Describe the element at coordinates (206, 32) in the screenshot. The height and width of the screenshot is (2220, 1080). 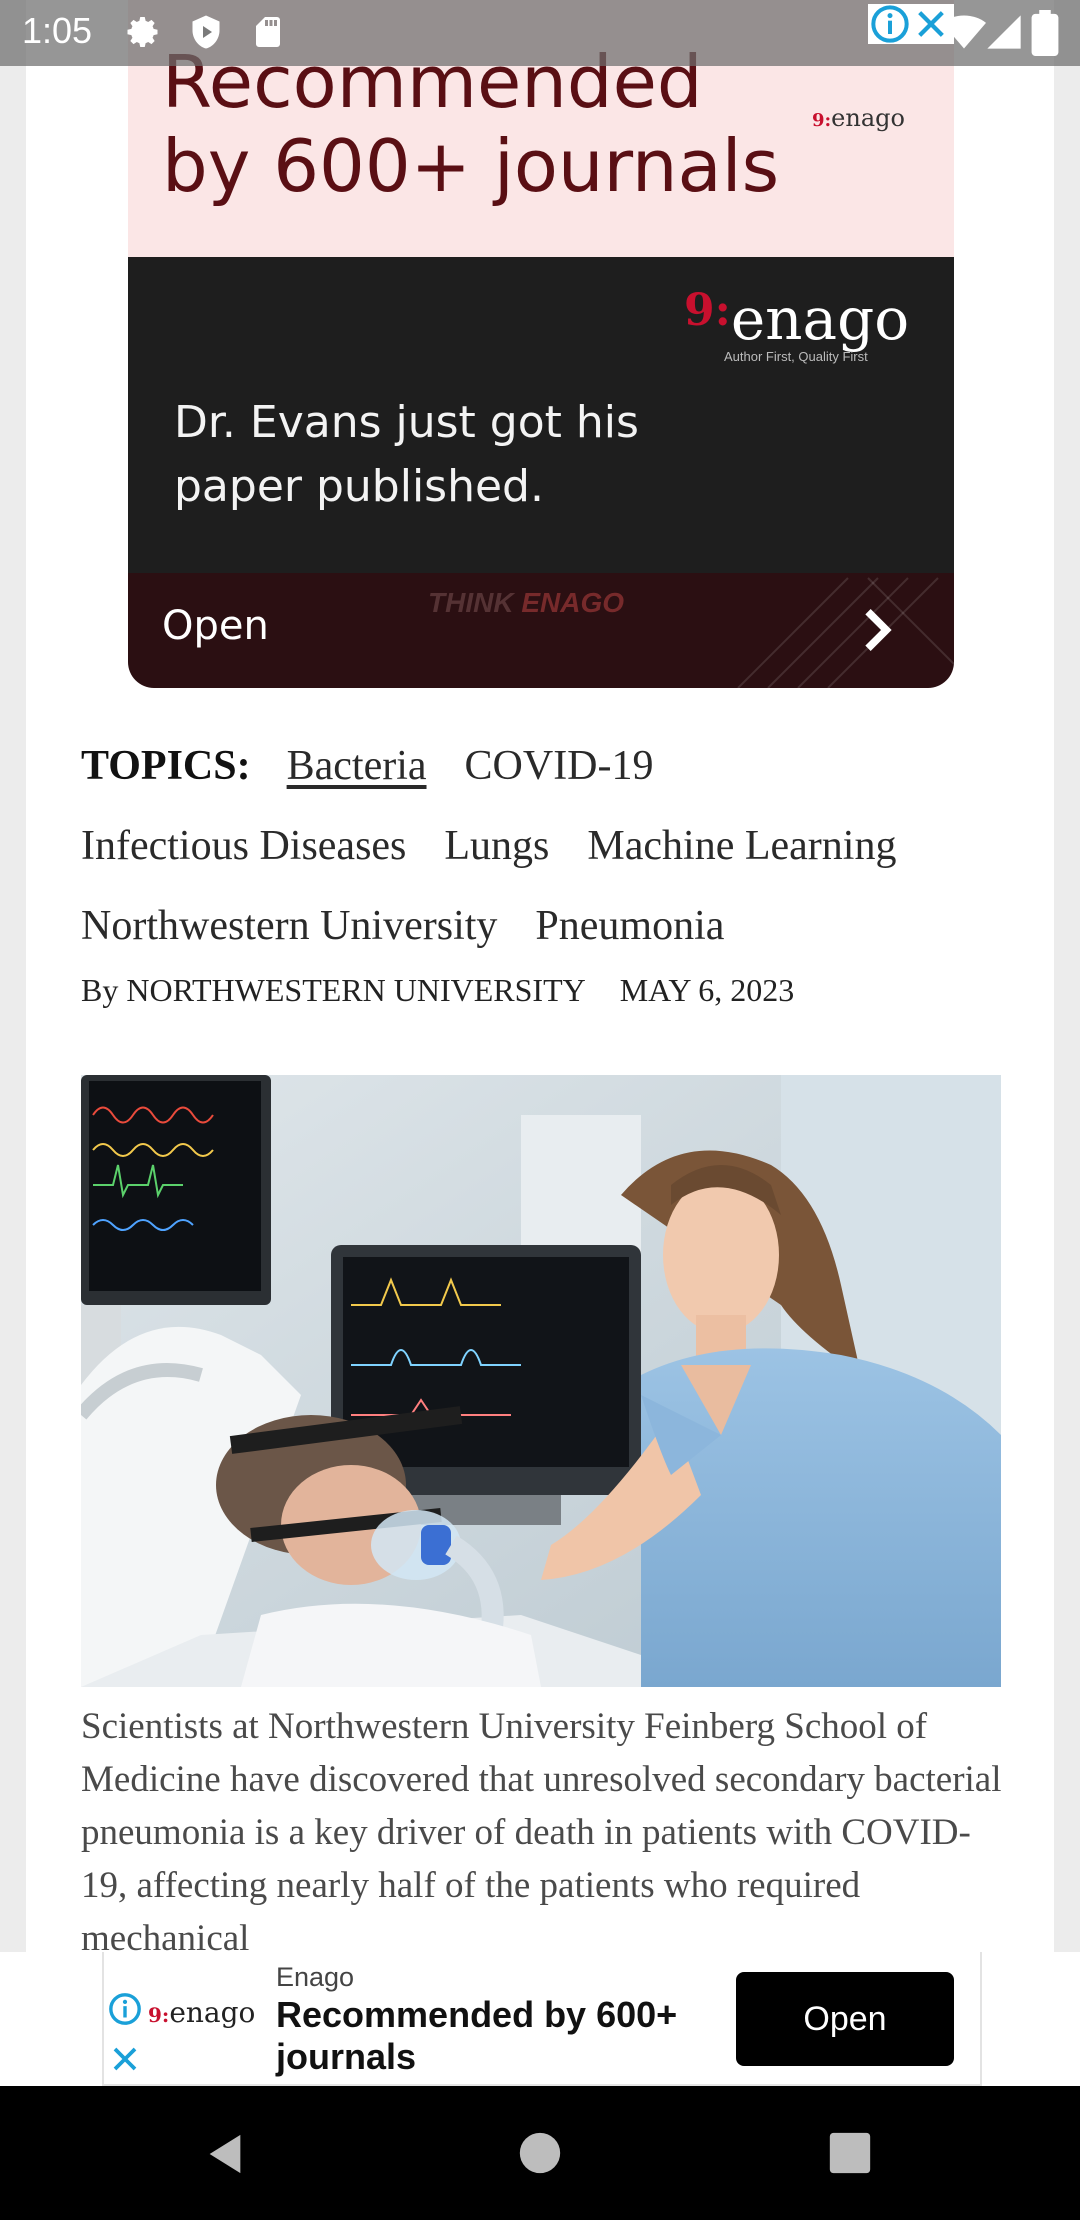
I see `shield-play-icon` at that location.